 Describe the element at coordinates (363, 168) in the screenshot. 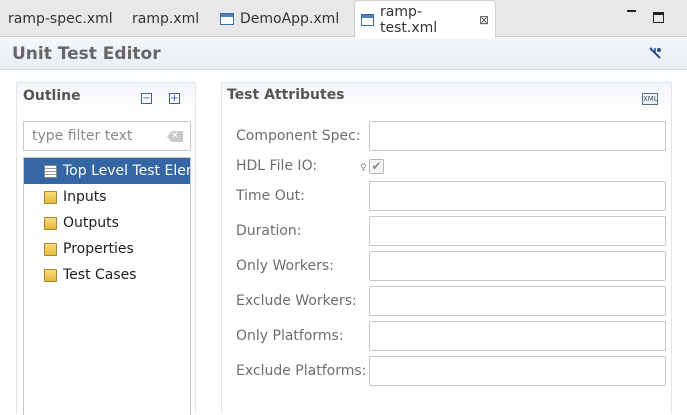

I see `hint-icon: ♀` at that location.